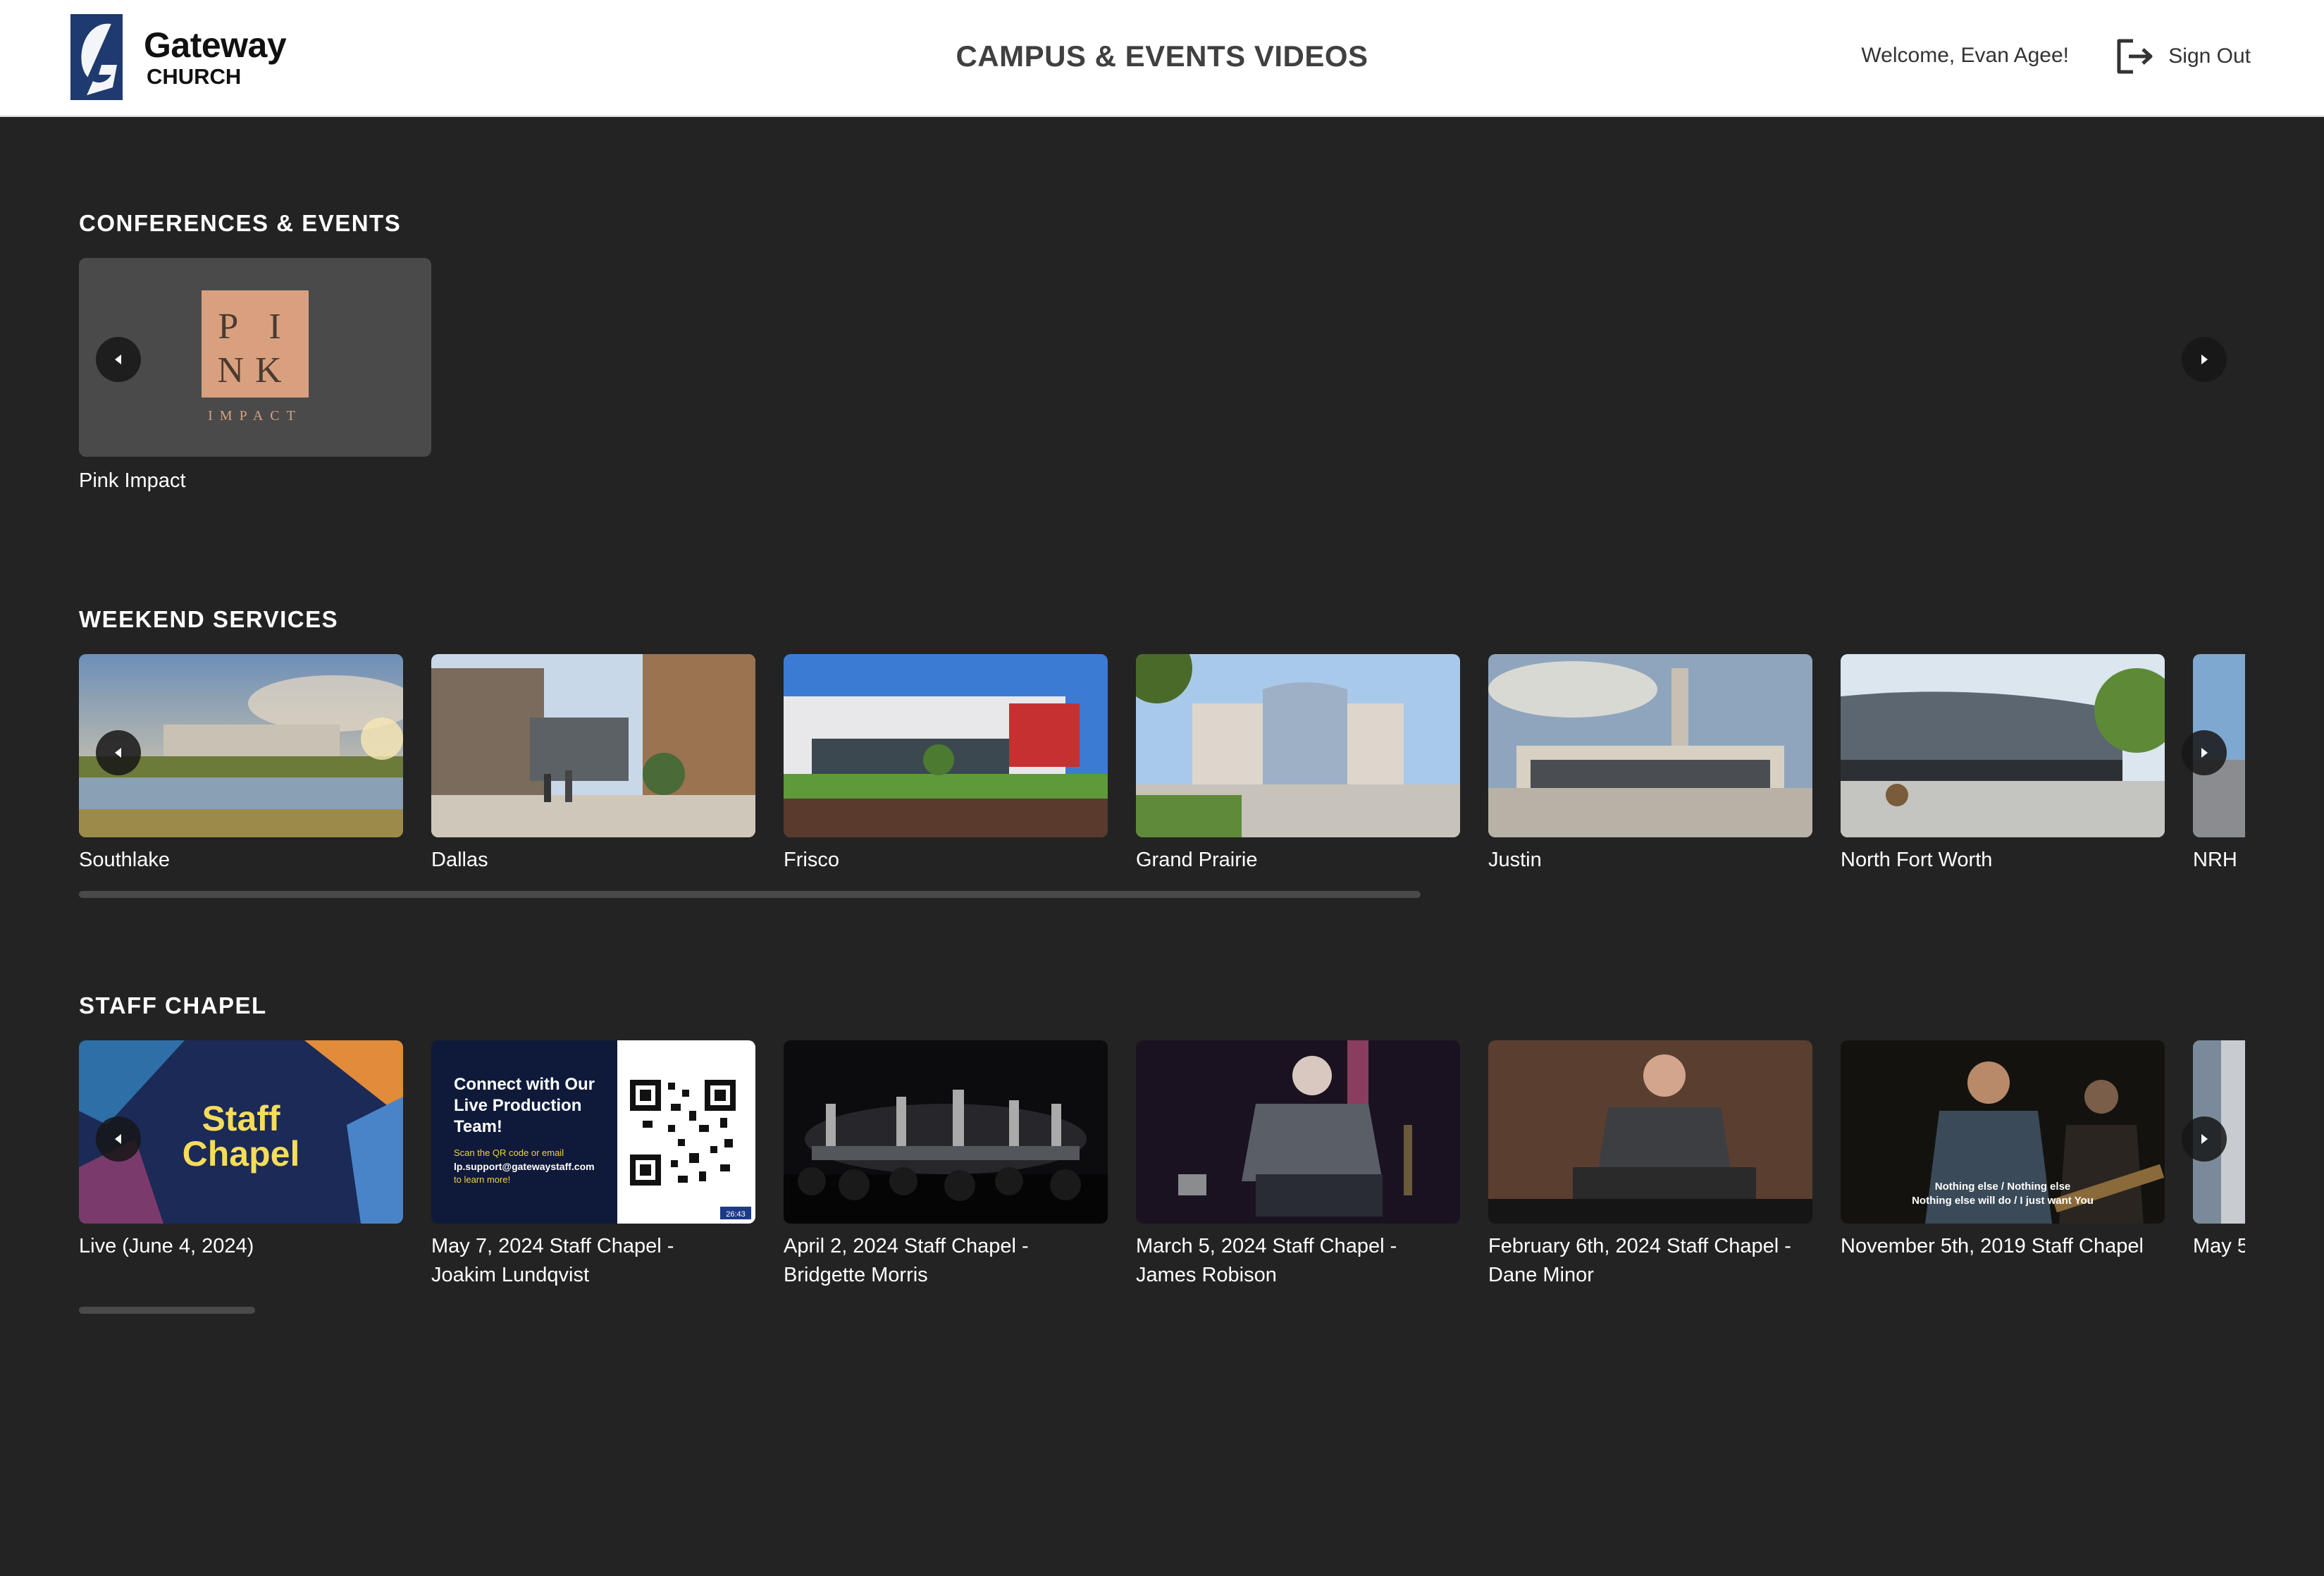  I want to click on card-label: November 5th, 2019 Staff Chapel, so click(1992, 1246).